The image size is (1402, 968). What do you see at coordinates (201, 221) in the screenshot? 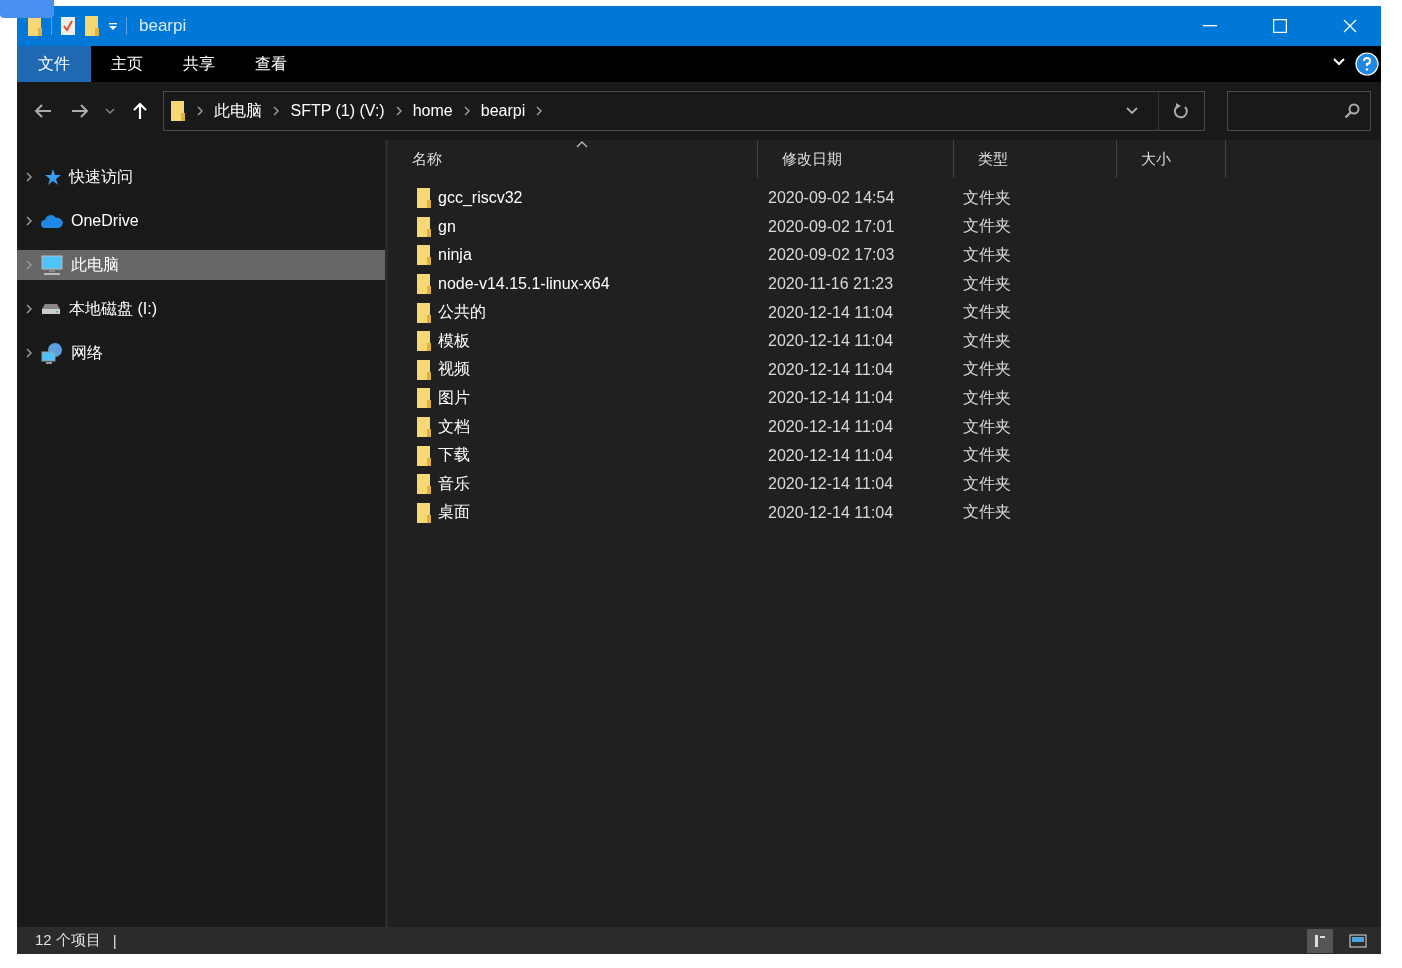
I see `sidebar-item: OneDrive` at bounding box center [201, 221].